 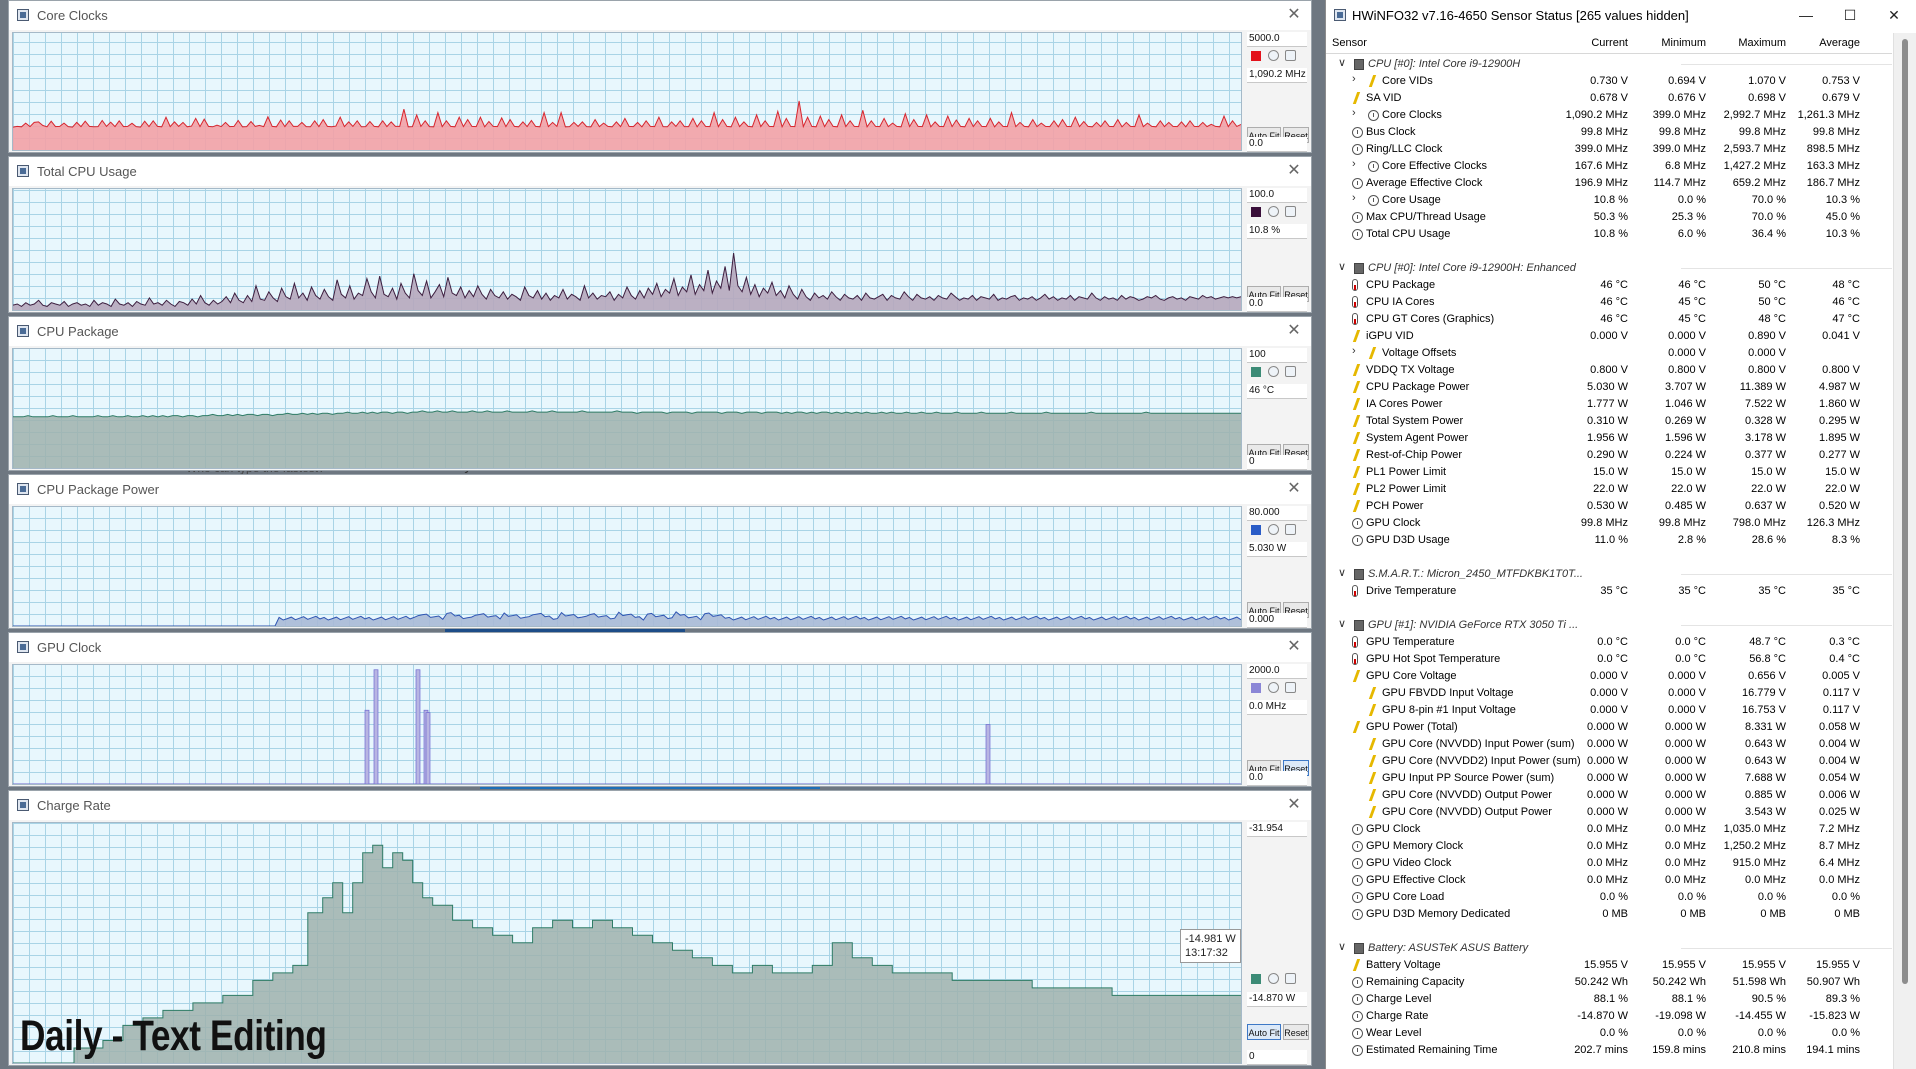 I want to click on sensor-group-header: ∨ Battery: ASUSTeK ASUS Battery, so click(x=1609, y=948).